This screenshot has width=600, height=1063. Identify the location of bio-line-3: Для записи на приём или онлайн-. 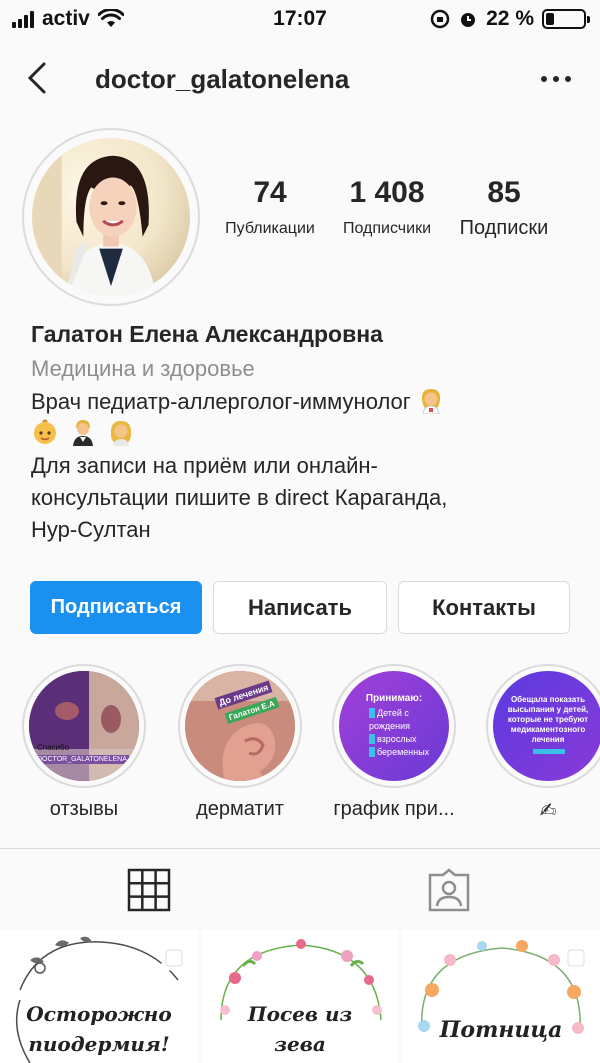
(204, 465).